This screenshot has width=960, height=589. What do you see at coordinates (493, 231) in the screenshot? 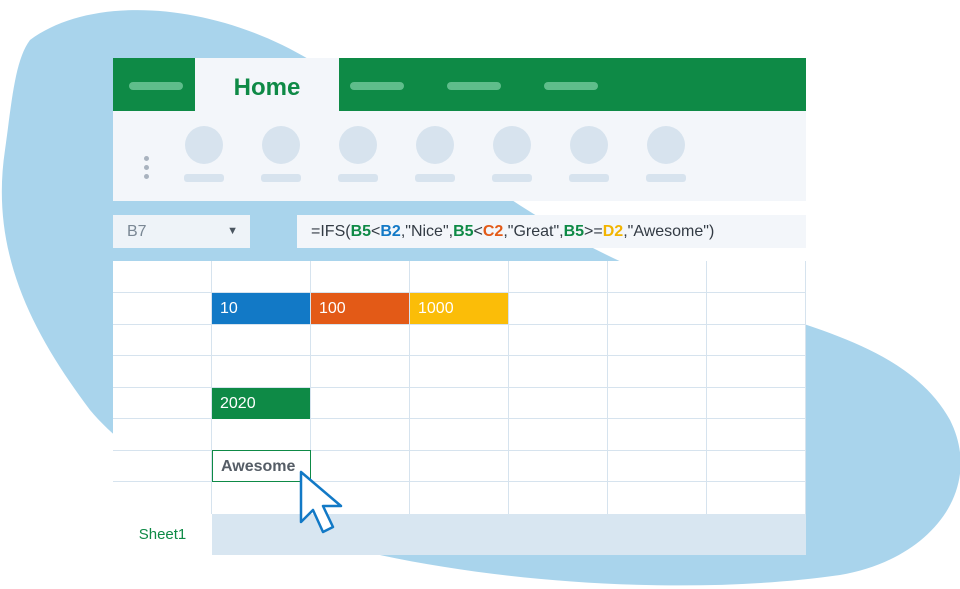
I see `formula-token: C2` at bounding box center [493, 231].